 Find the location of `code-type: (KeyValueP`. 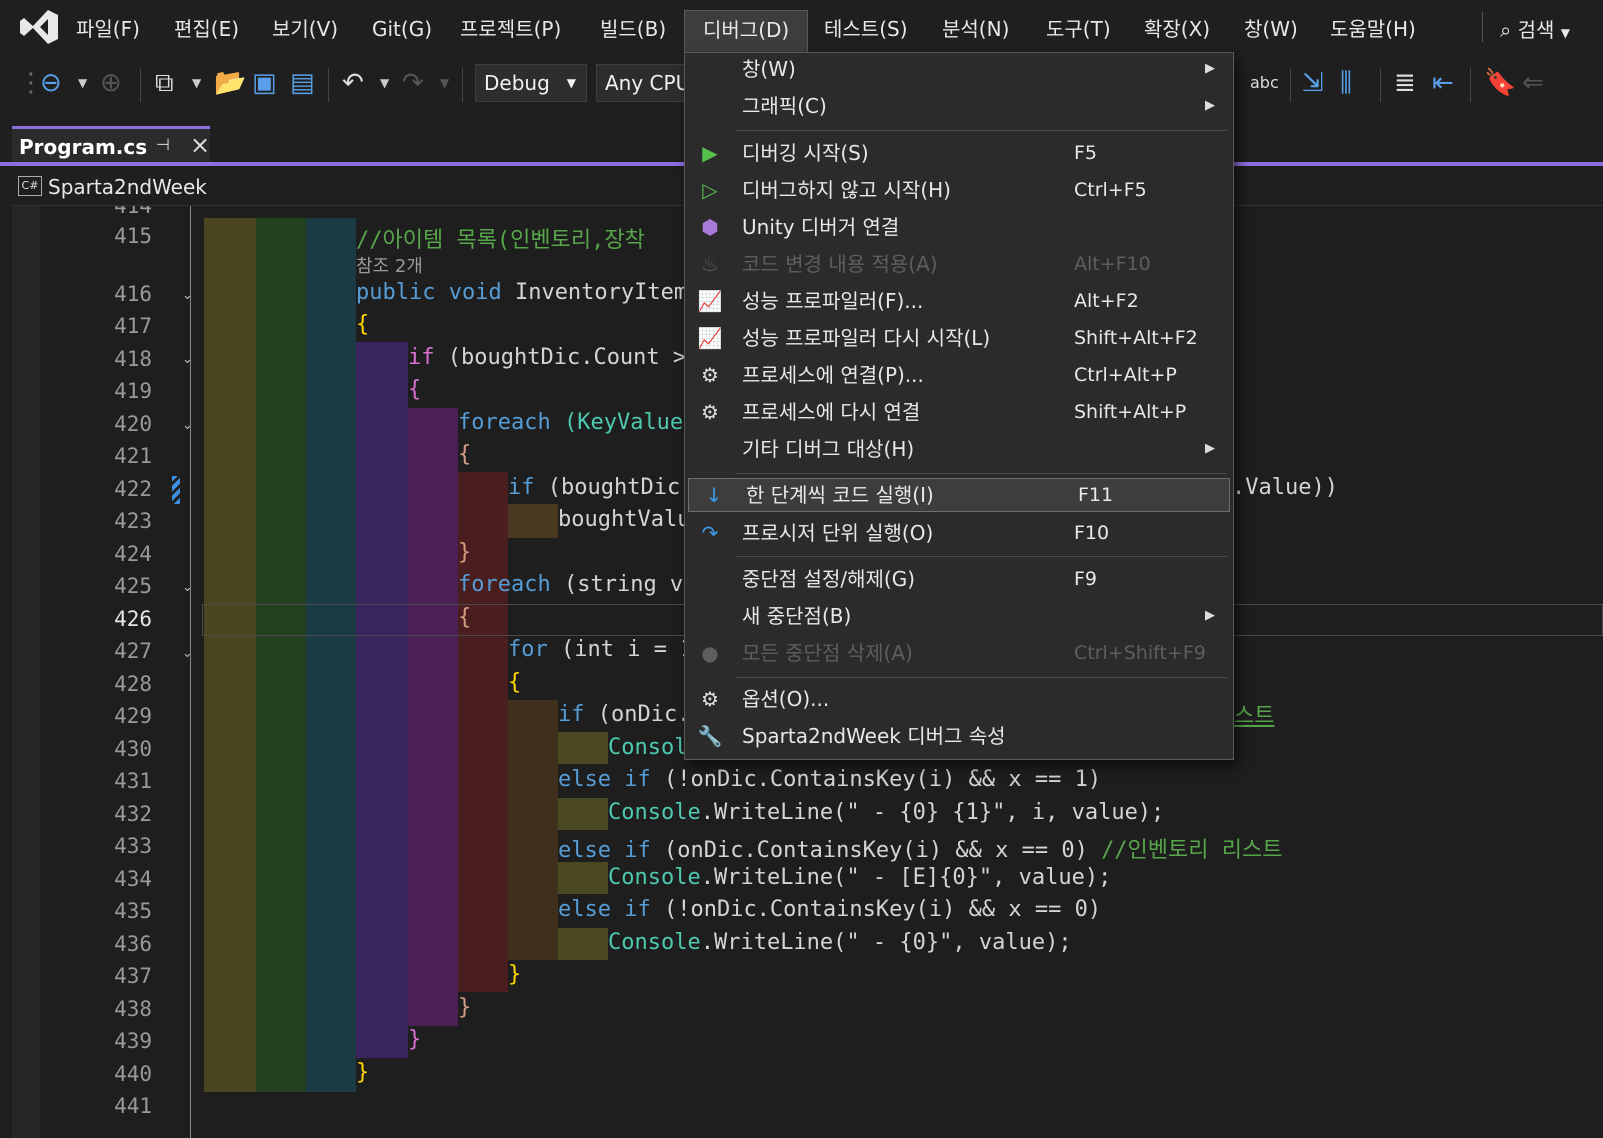

code-type: (KeyValueP is located at coordinates (630, 422).